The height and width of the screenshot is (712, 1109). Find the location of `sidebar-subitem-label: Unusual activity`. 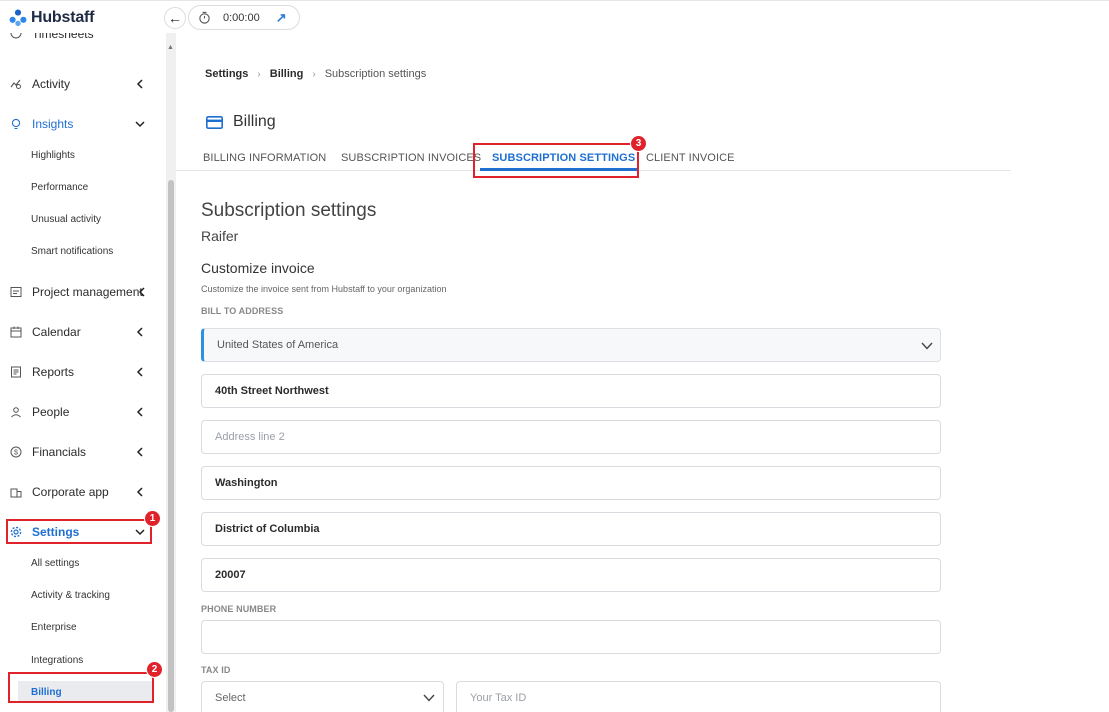

sidebar-subitem-label: Unusual activity is located at coordinates (66, 219).